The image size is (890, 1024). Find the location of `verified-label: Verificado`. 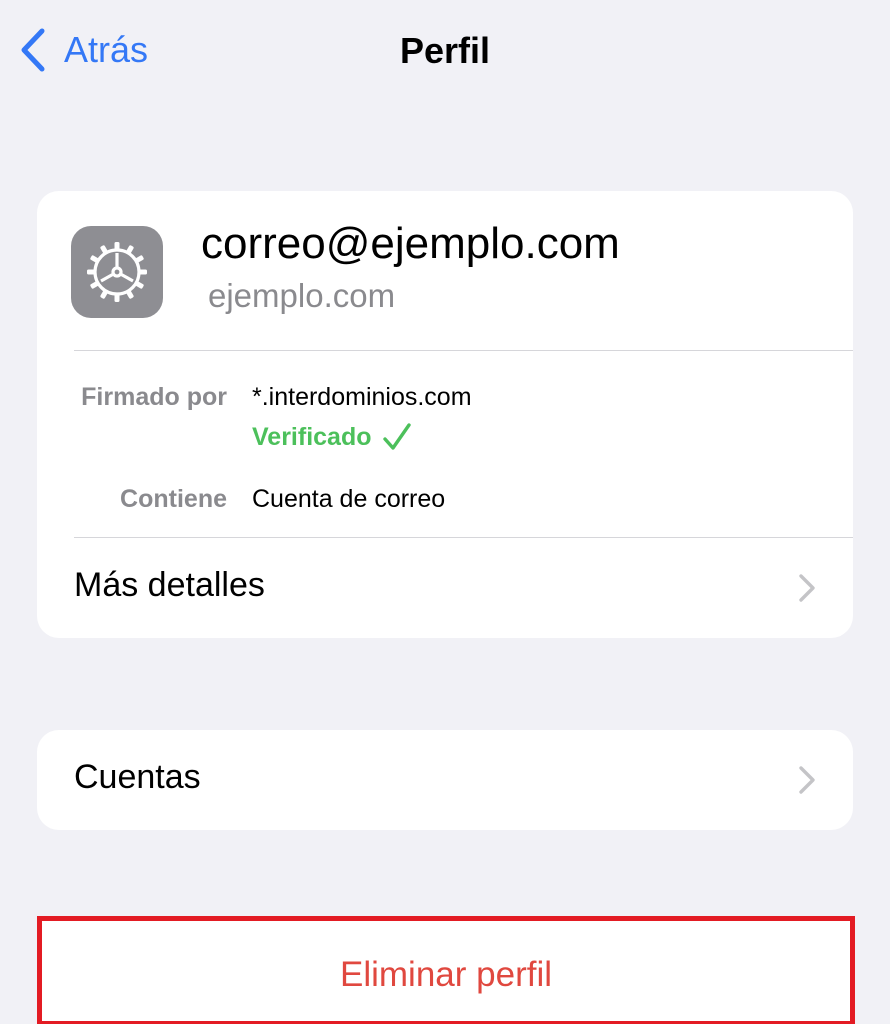

verified-label: Verificado is located at coordinates (312, 436).